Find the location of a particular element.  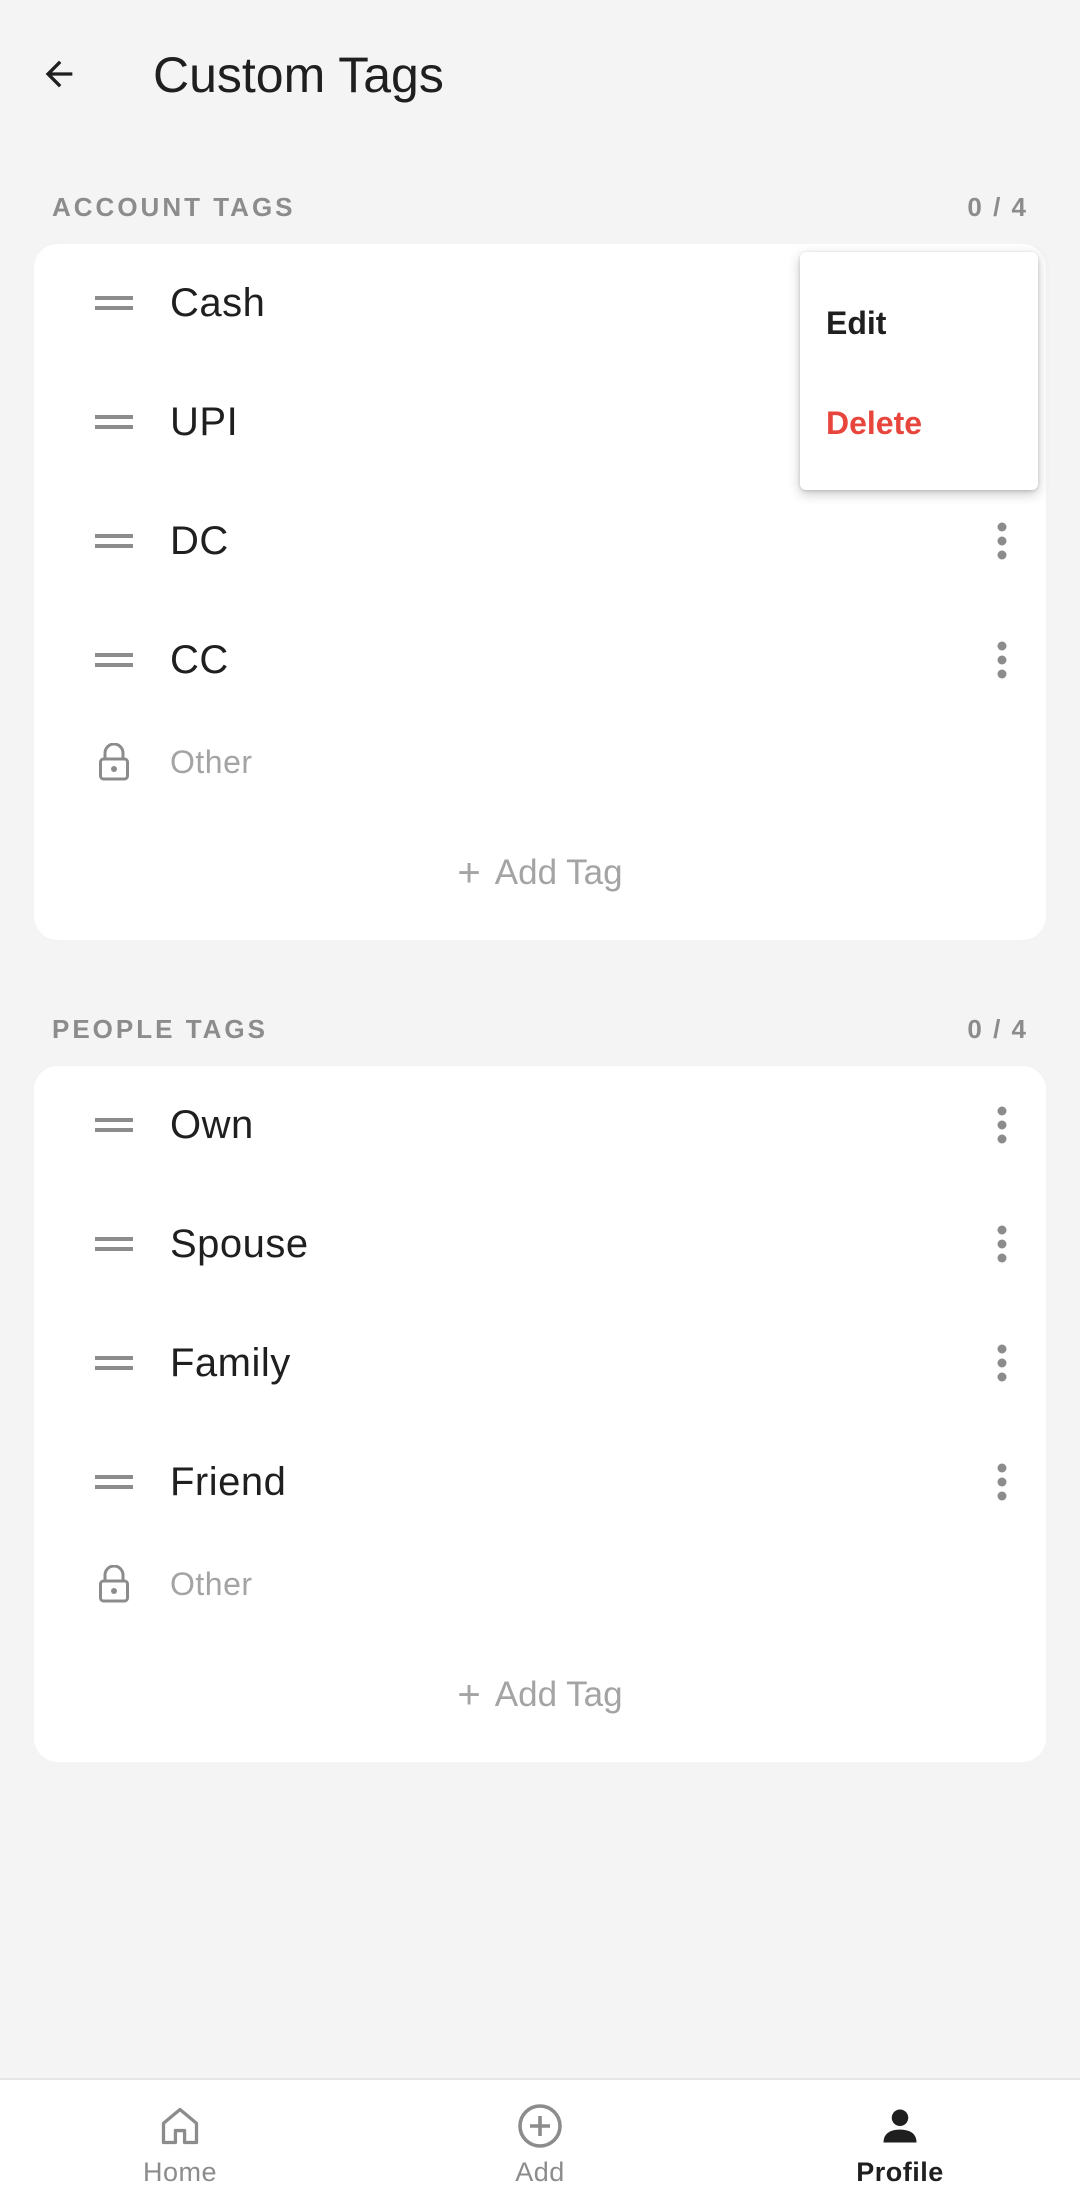

person-icon is located at coordinates (900, 2126).